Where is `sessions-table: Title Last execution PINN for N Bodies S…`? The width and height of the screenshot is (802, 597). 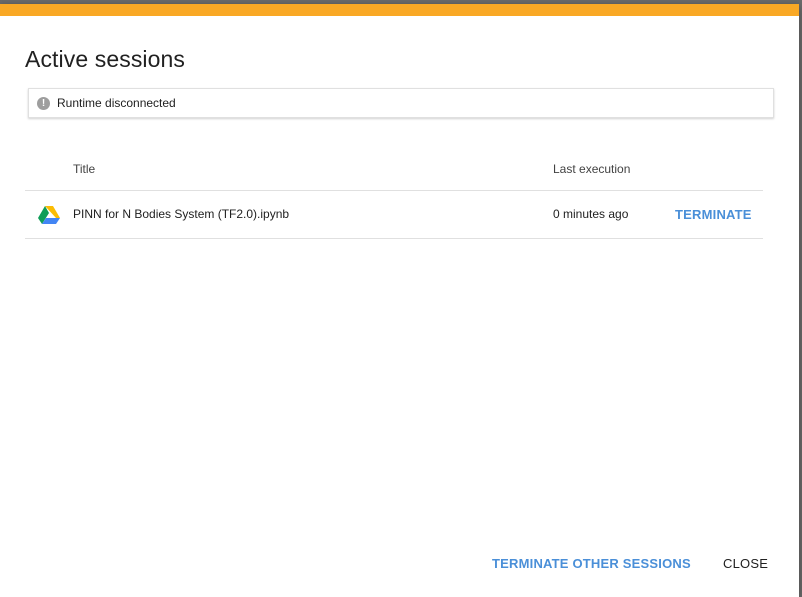 sessions-table: Title Last execution PINN for N Bodies S… is located at coordinates (394, 191).